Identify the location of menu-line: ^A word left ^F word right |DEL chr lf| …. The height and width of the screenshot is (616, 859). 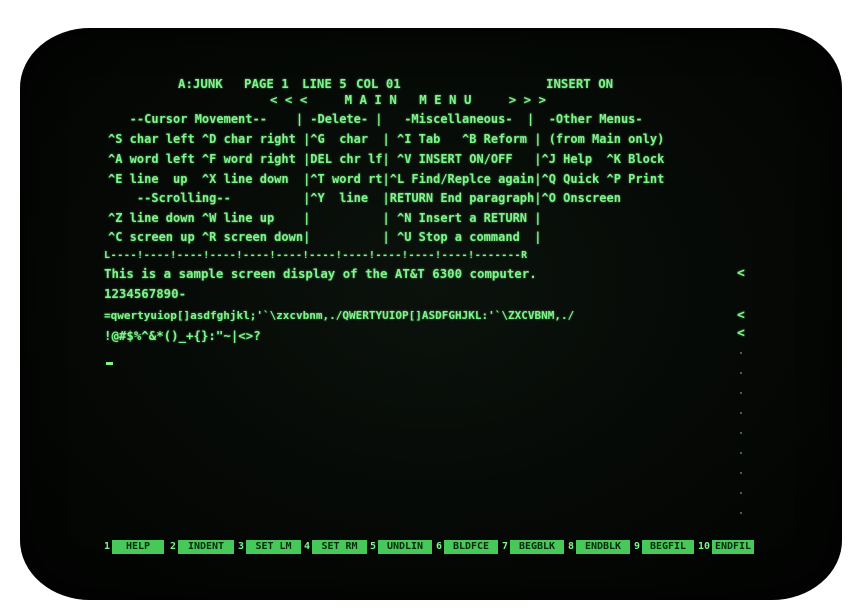
(386, 159).